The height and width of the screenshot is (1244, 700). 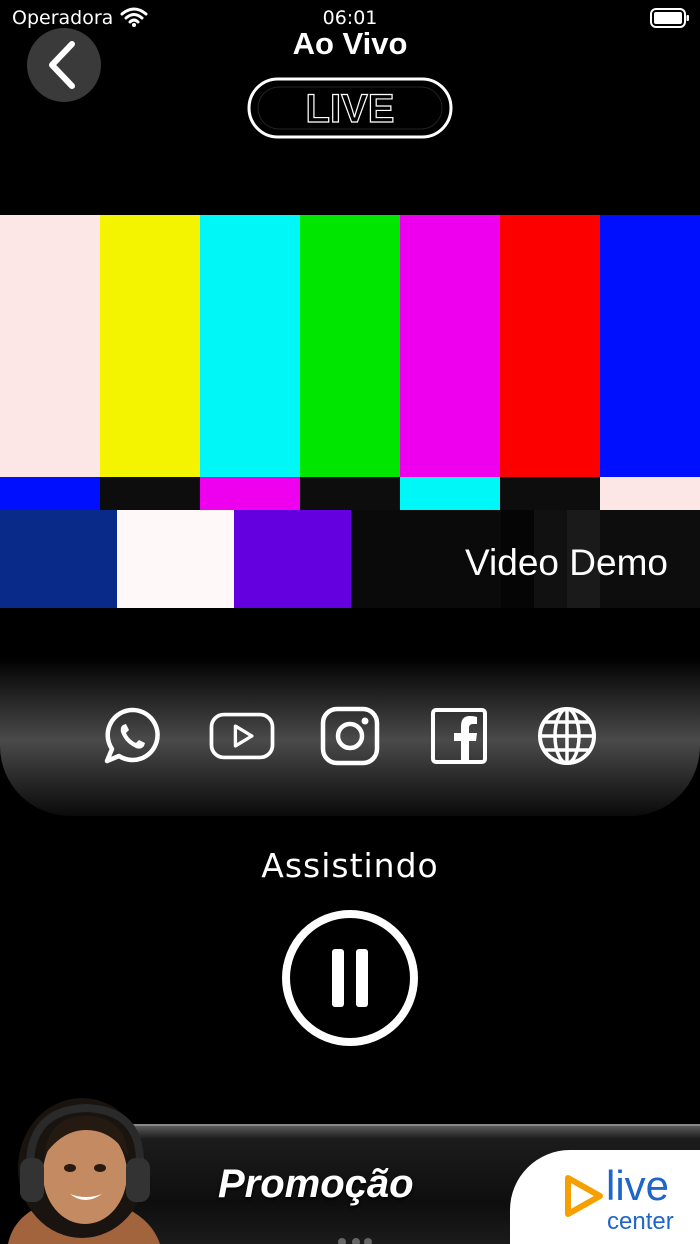 I want to click on instagram-button, so click(x=350, y=736).